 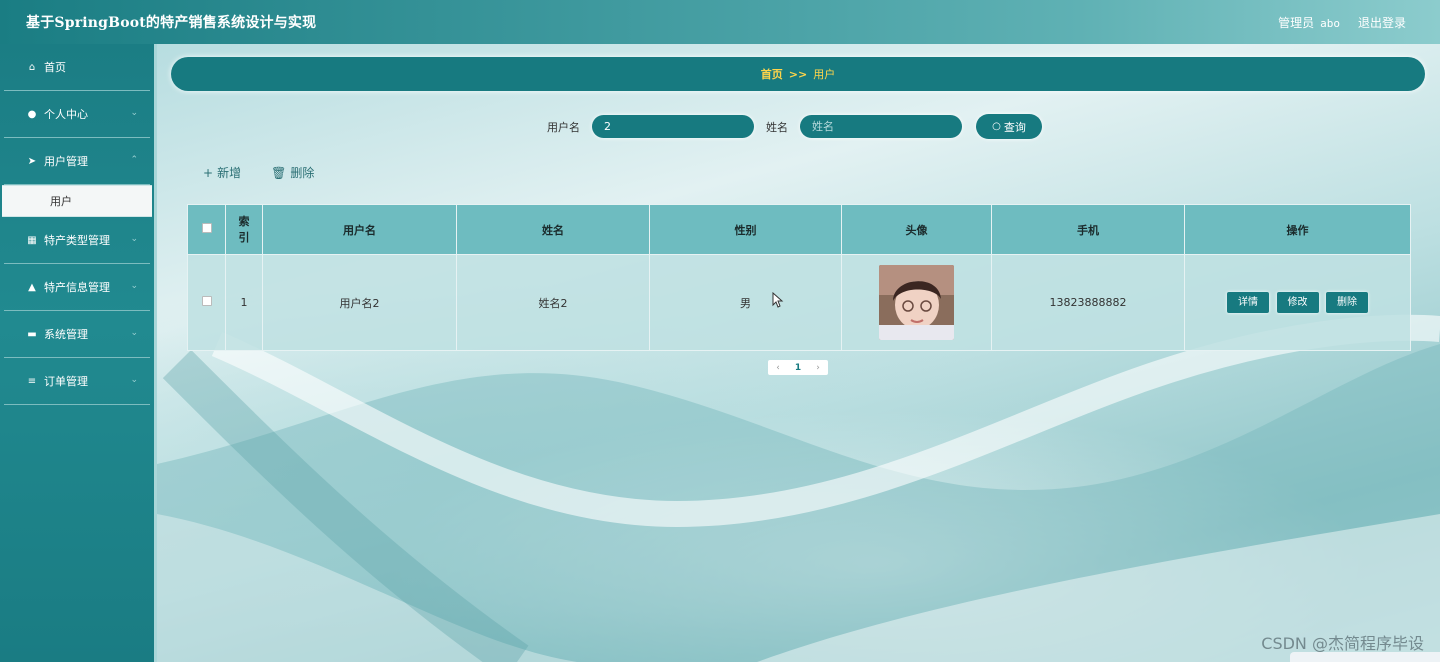 I want to click on column-header-name: 姓名, so click(x=553, y=229).